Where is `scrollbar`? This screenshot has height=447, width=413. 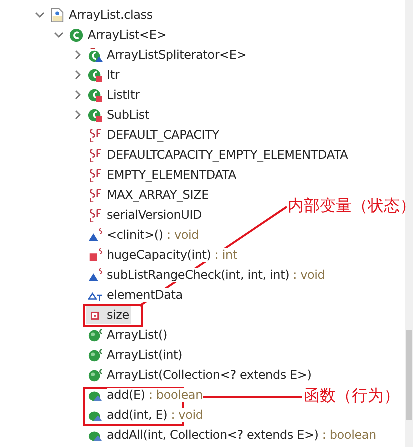 scrollbar is located at coordinates (409, 223).